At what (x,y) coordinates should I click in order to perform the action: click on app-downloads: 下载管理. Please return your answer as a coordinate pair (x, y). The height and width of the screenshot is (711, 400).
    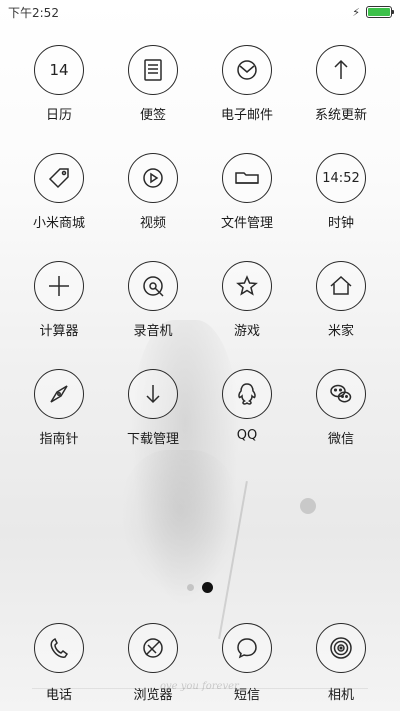
    Looking at the image, I should click on (153, 408).